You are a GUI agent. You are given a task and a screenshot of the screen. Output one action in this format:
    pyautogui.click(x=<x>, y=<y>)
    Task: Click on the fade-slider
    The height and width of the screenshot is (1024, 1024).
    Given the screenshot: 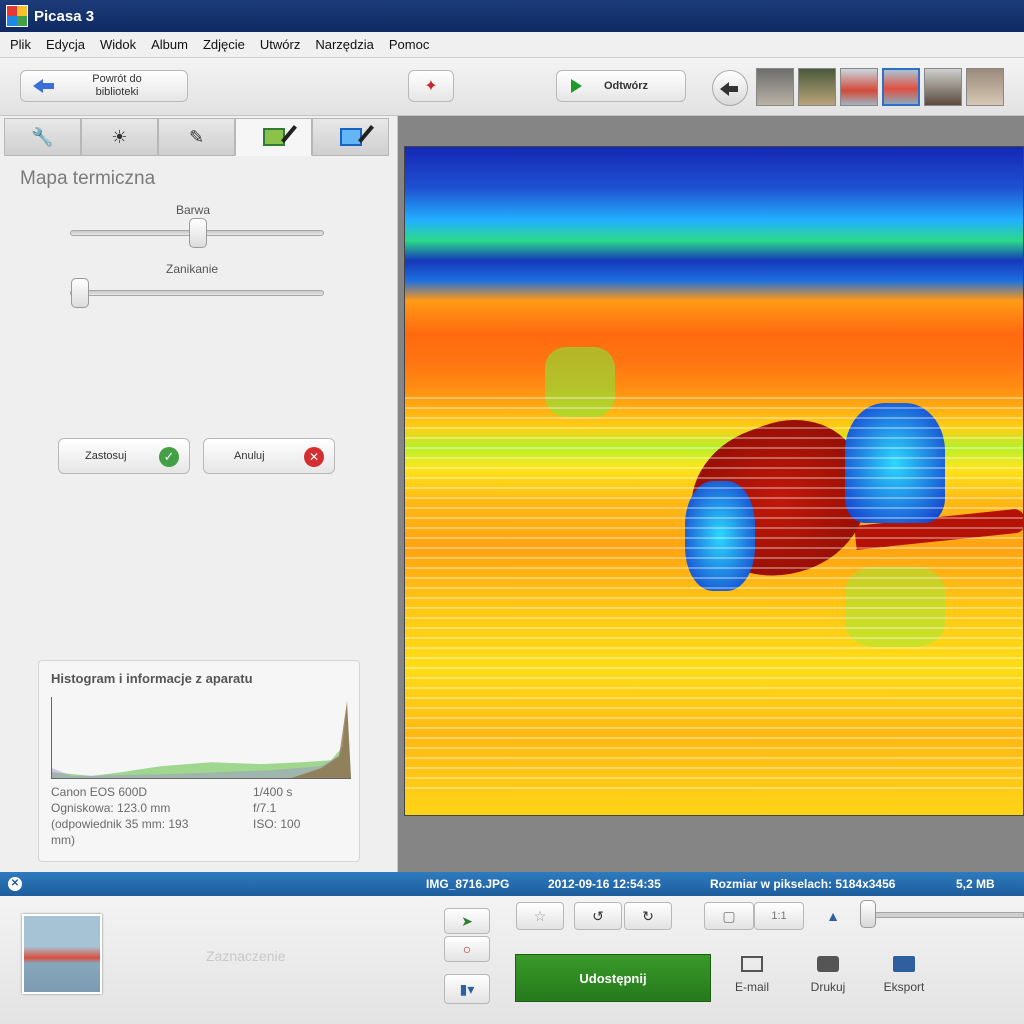 What is the action you would take?
    pyautogui.click(x=197, y=293)
    